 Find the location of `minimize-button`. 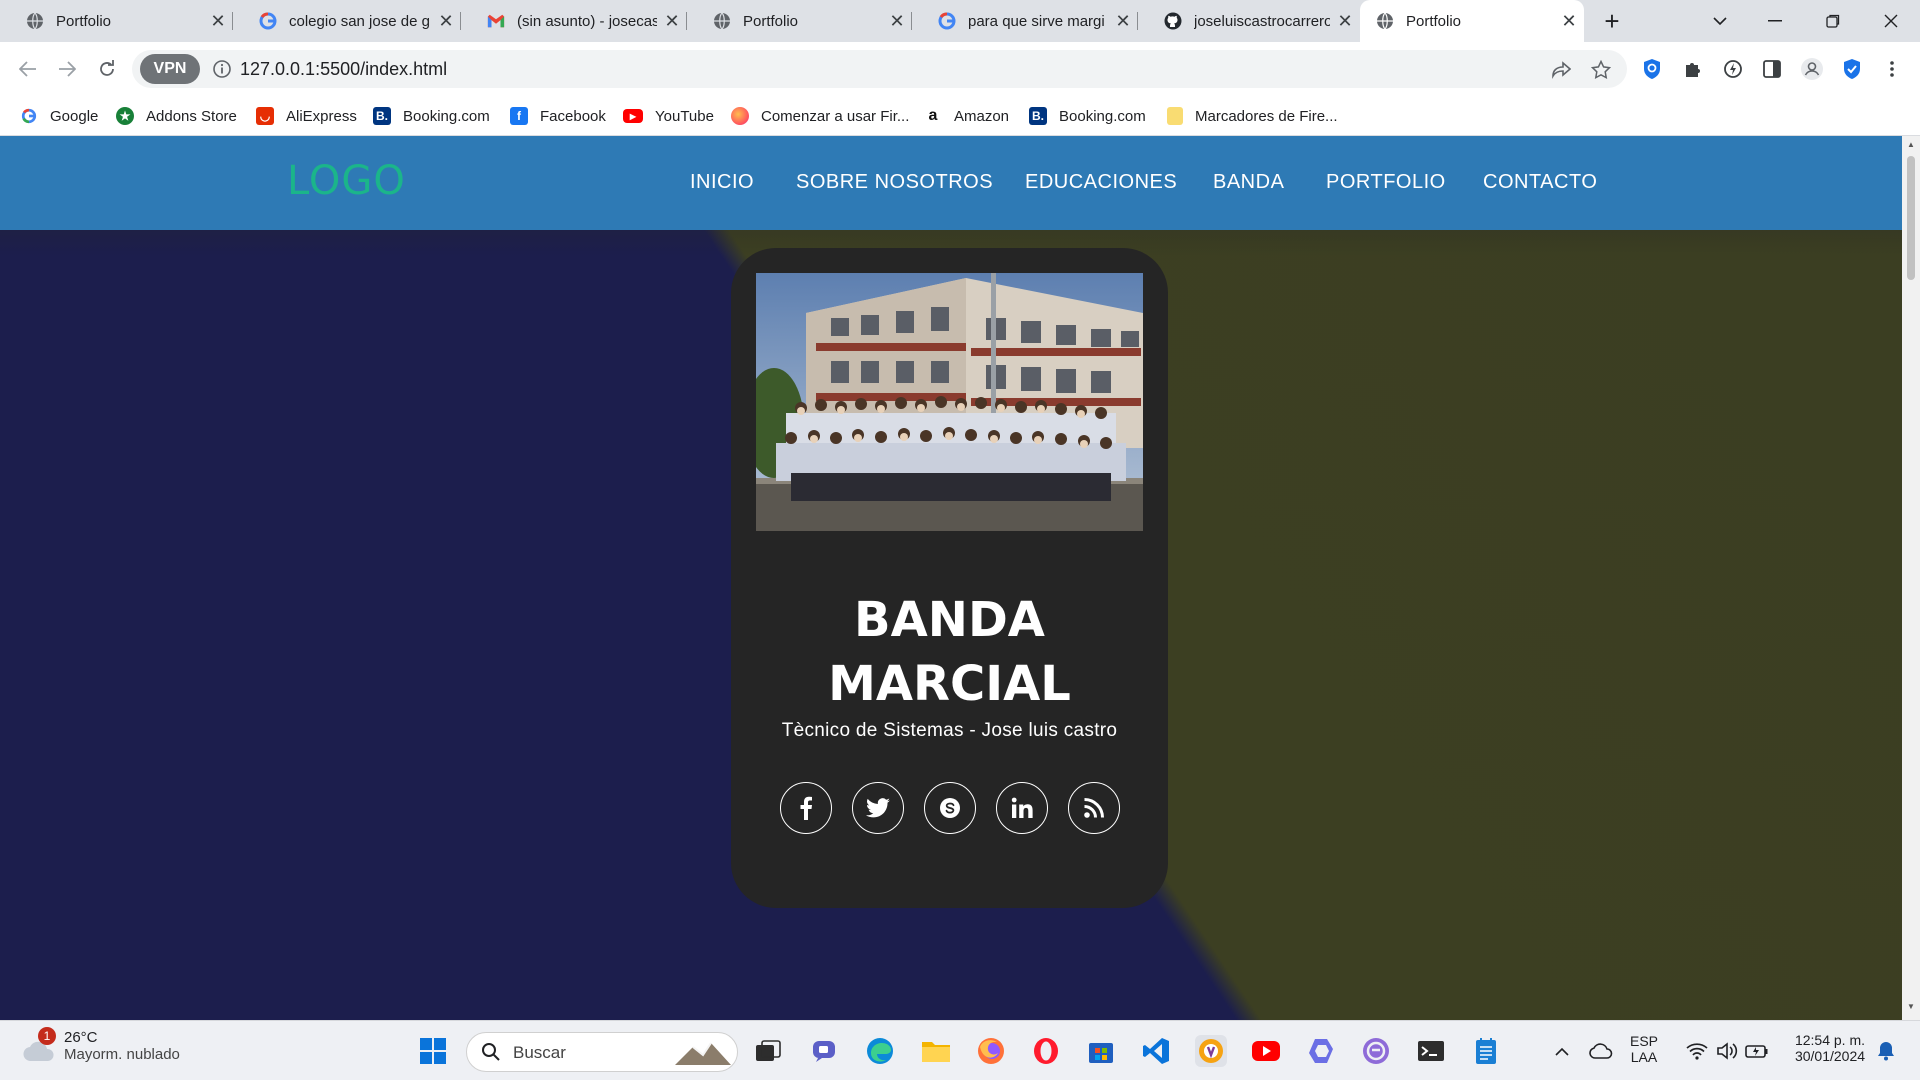

minimize-button is located at coordinates (1775, 21).